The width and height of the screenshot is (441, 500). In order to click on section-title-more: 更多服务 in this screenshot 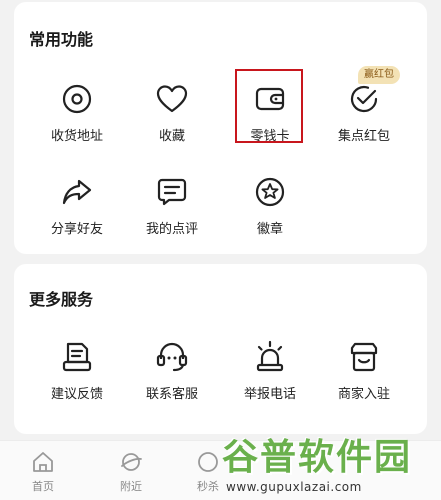, I will do `click(61, 299)`.